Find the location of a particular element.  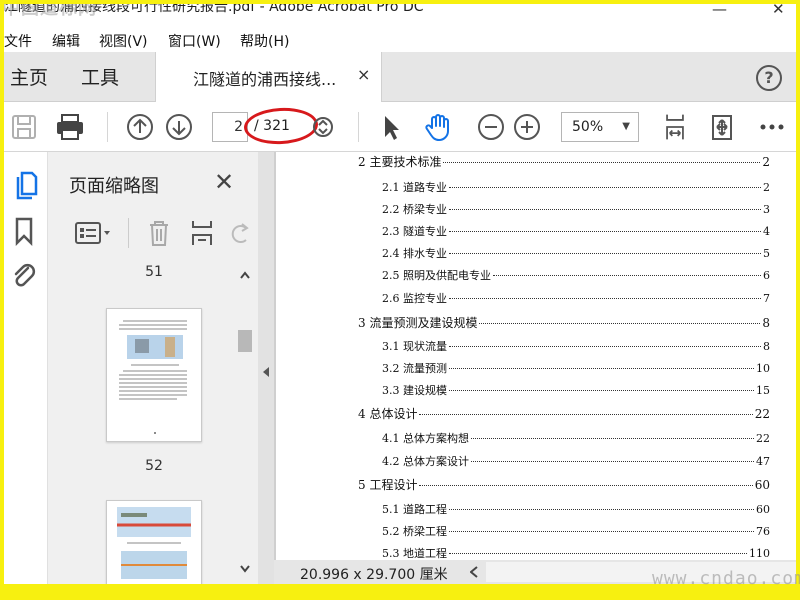

zoom-out-icon is located at coordinates (491, 127).